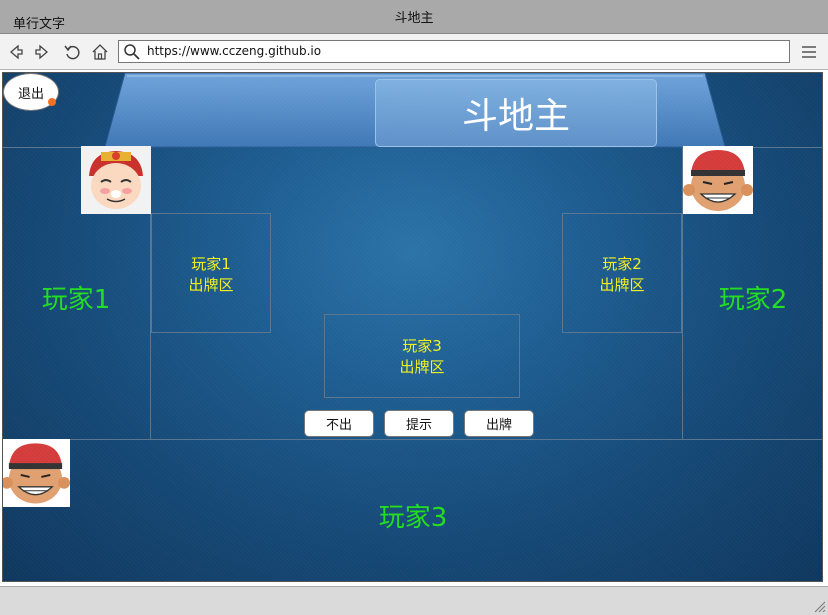  Describe the element at coordinates (414, 600) in the screenshot. I see `status-bar` at that location.